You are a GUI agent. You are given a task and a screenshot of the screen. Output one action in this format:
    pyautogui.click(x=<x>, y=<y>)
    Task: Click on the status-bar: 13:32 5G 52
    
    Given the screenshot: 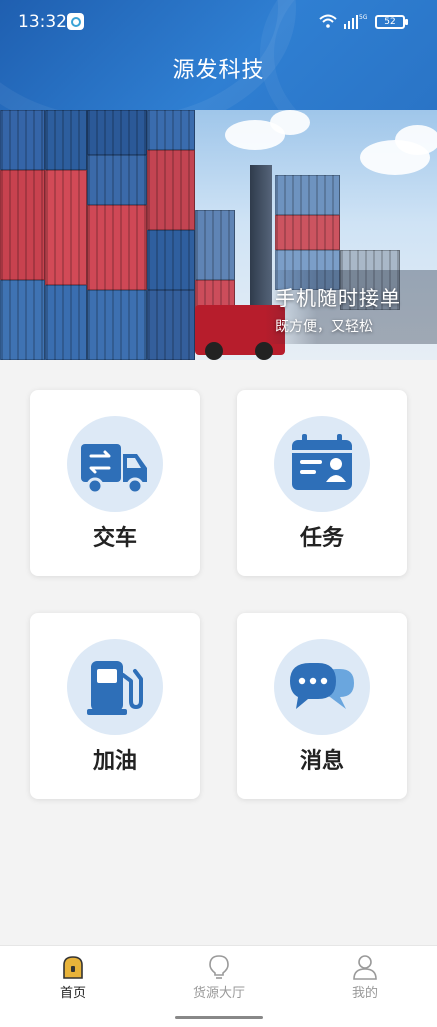 What is the action you would take?
    pyautogui.click(x=218, y=23)
    